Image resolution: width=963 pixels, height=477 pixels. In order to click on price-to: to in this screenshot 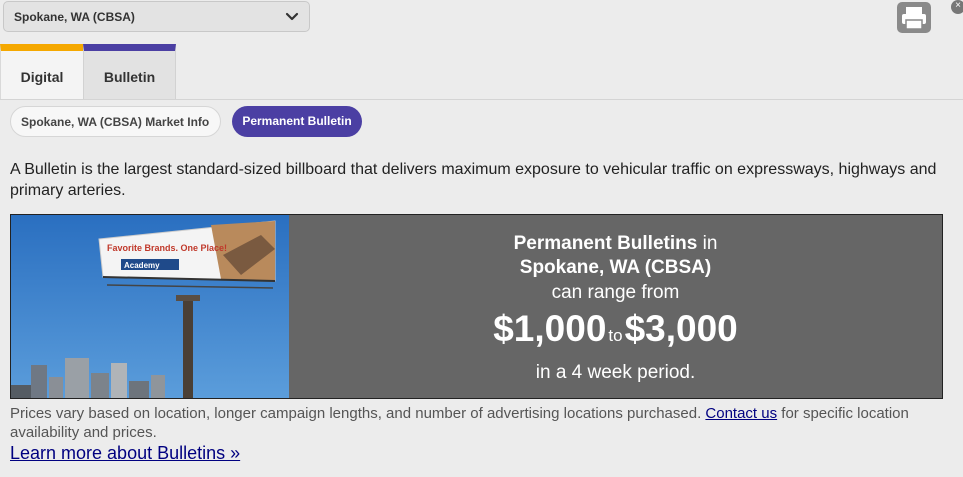, I will do `click(615, 335)`.